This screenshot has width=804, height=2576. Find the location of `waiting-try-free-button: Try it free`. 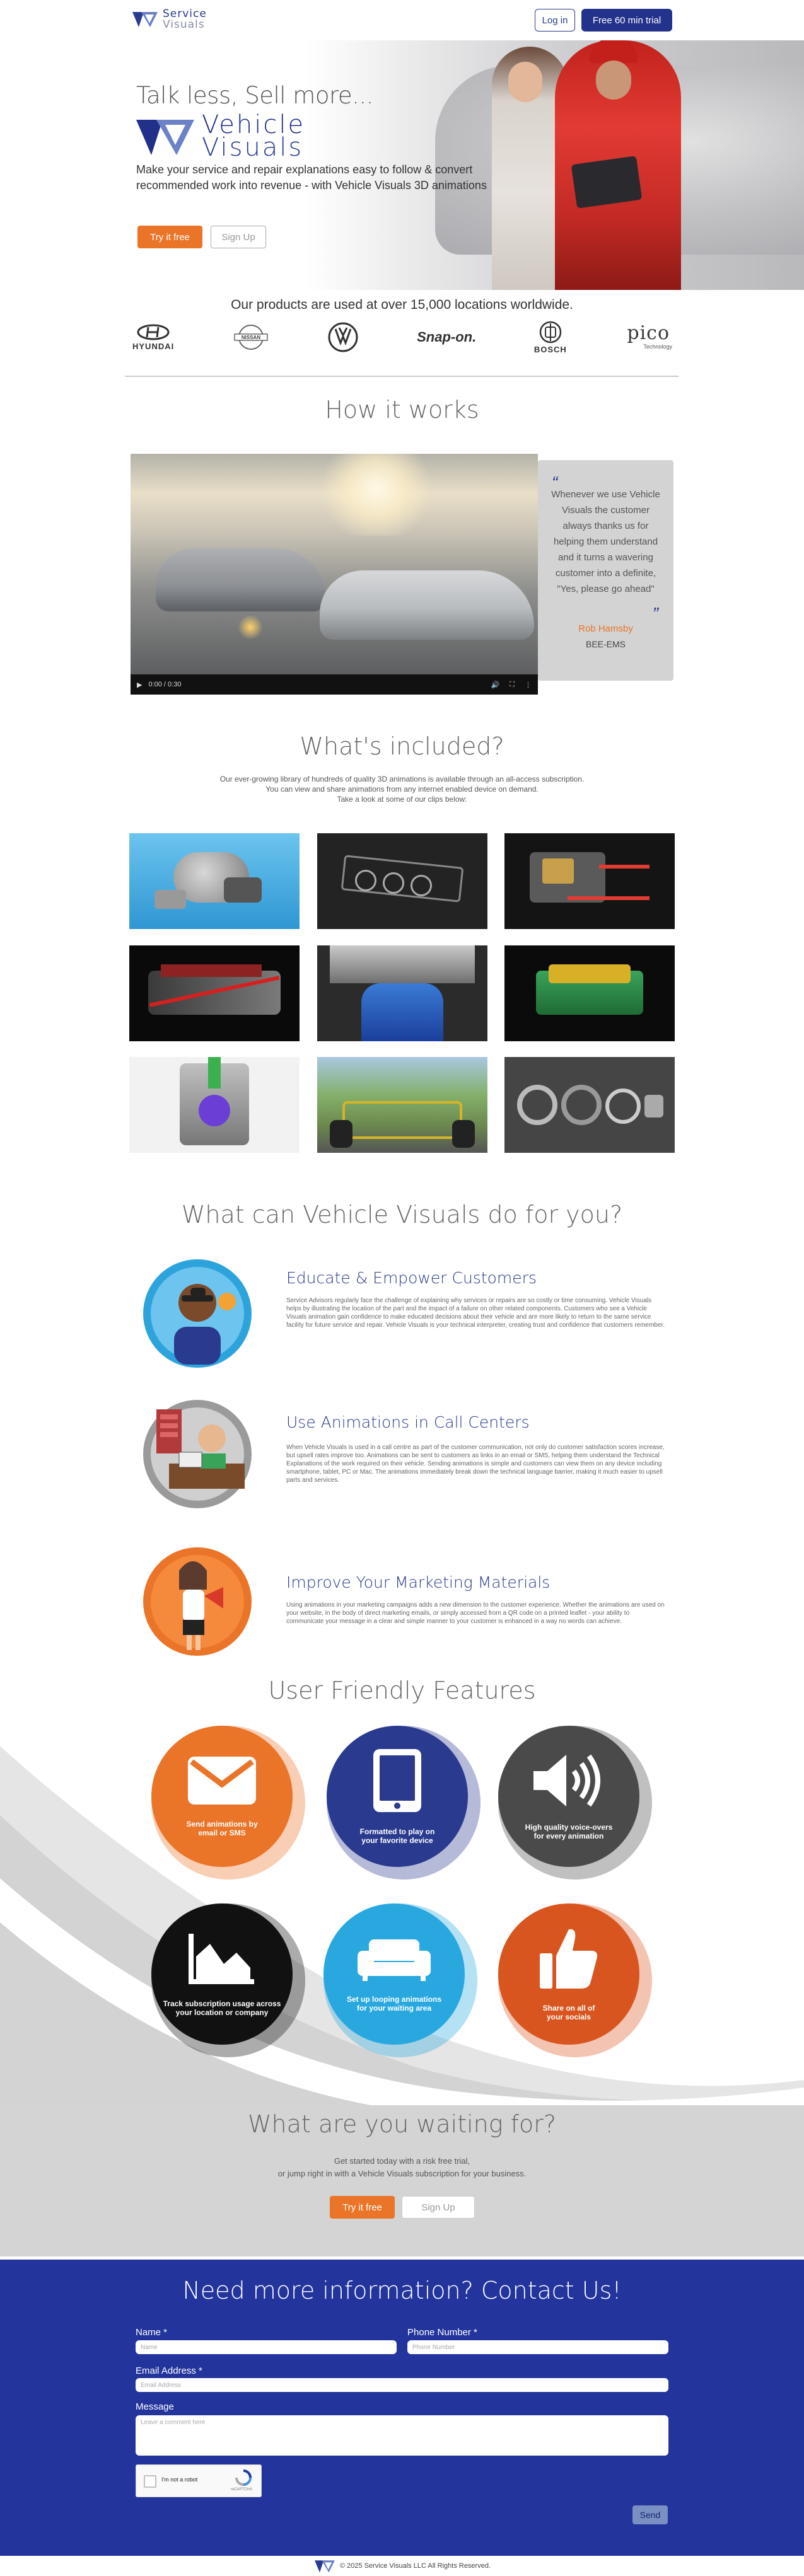

waiting-try-free-button: Try it free is located at coordinates (362, 2207).